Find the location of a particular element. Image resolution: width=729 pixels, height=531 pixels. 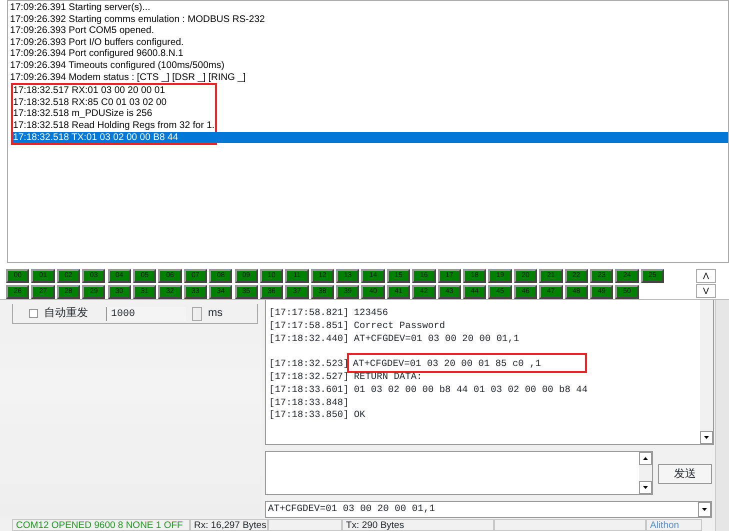

timestamp: [17:18:33.850] is located at coordinates (309, 415).